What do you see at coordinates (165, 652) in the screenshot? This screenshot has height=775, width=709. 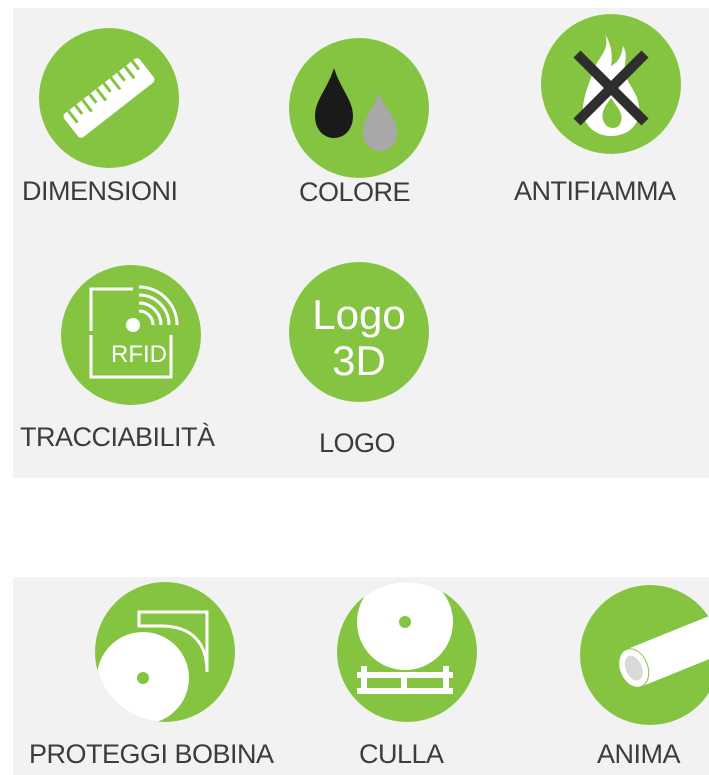 I see `reel-protector-icon` at bounding box center [165, 652].